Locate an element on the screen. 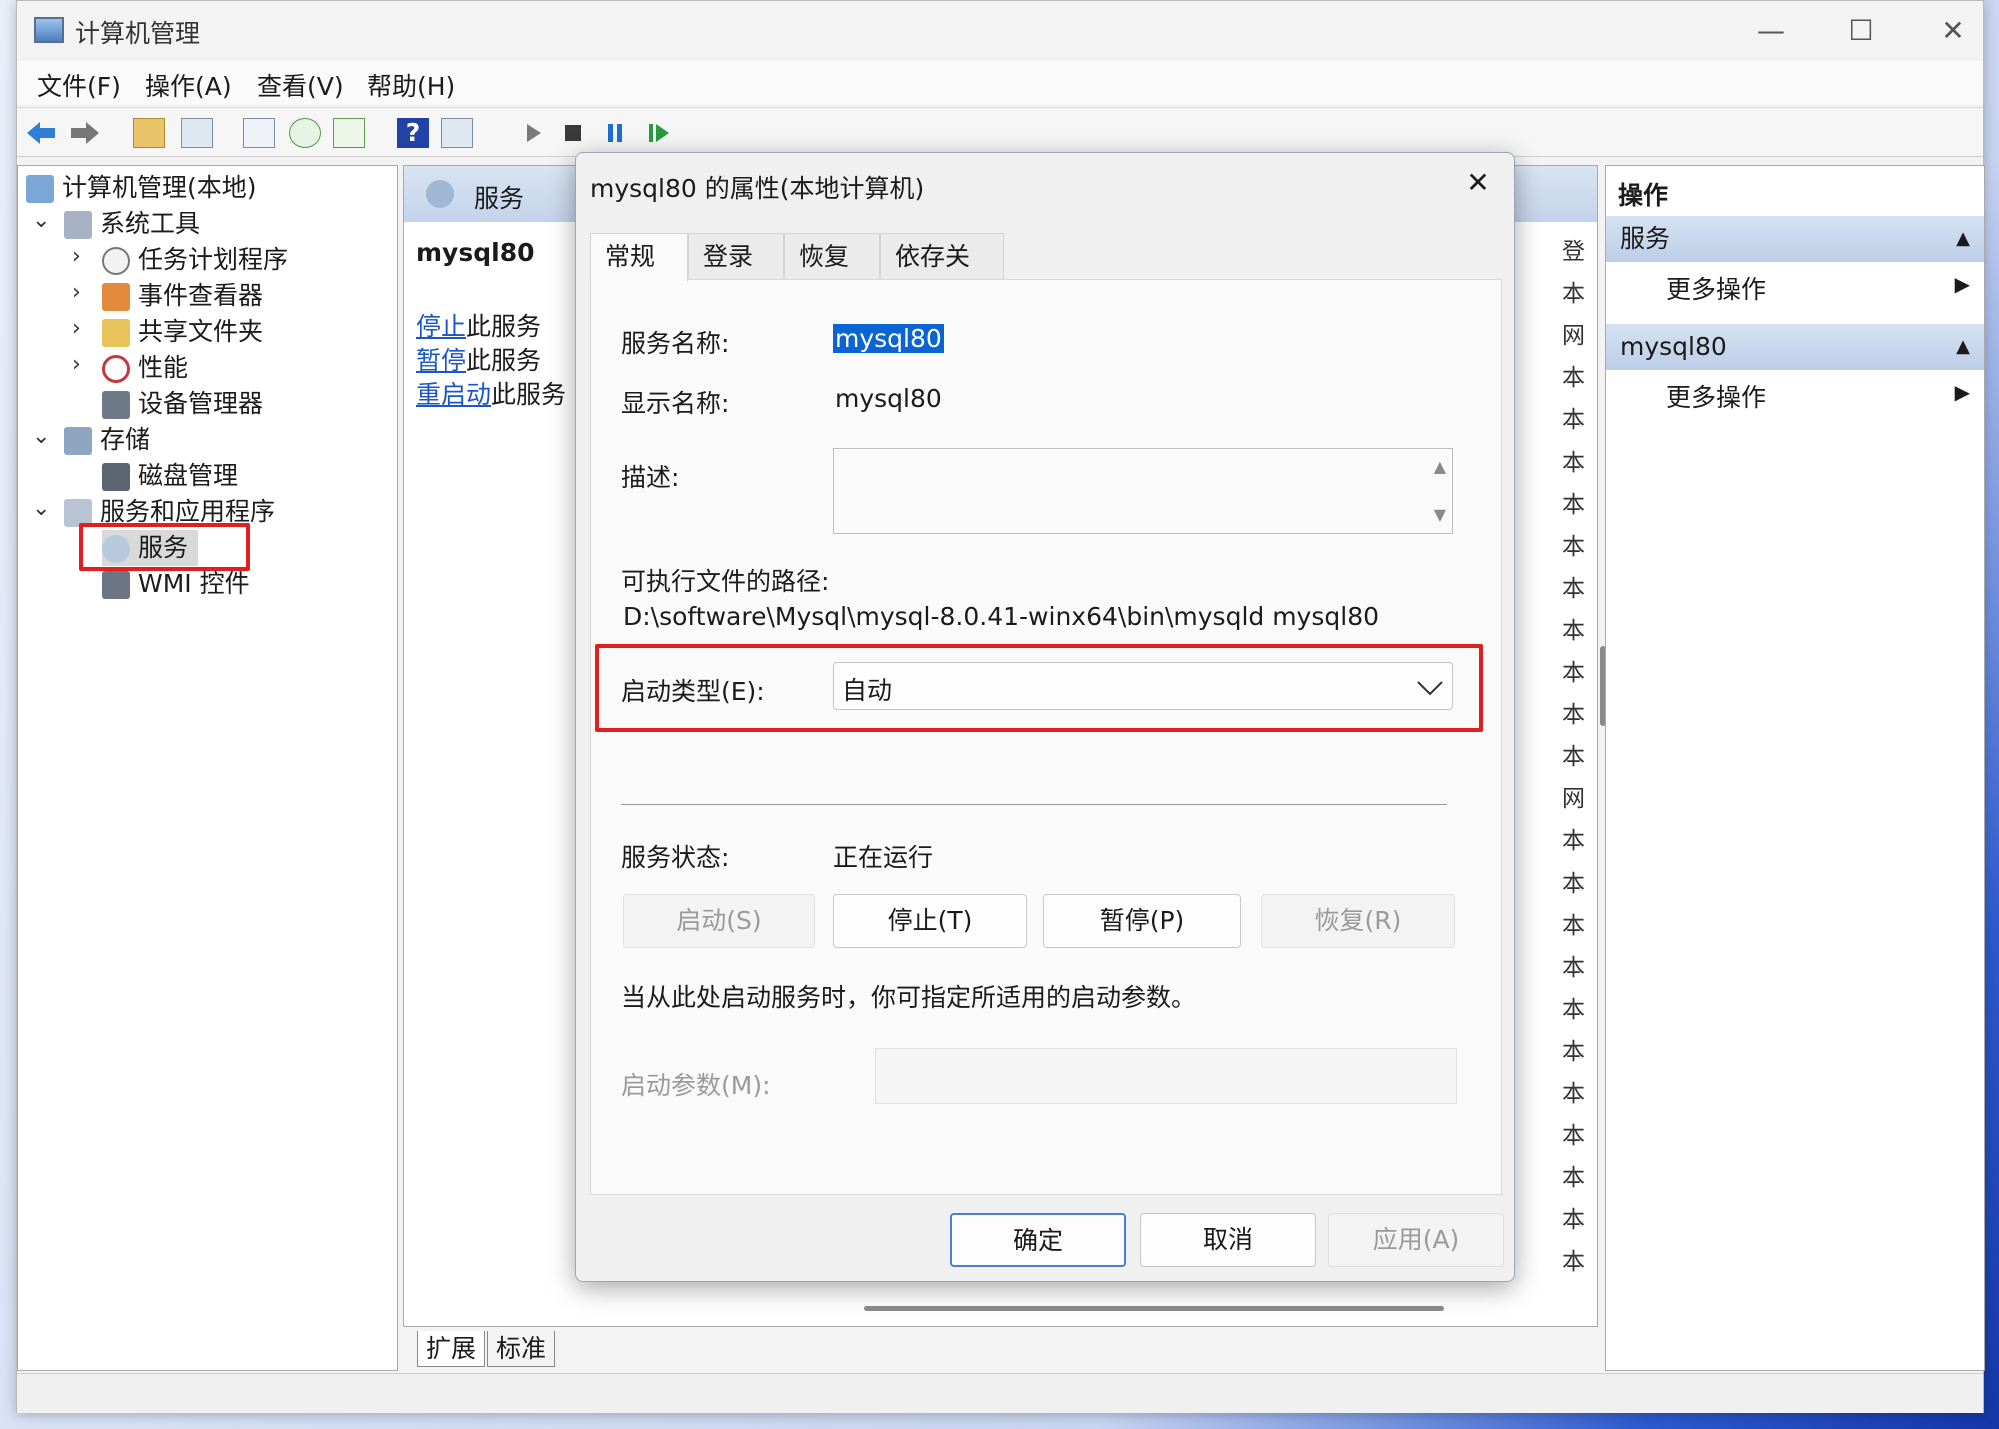 The image size is (1999, 1429). tab-dependencies: 依存关系 is located at coordinates (942, 275).